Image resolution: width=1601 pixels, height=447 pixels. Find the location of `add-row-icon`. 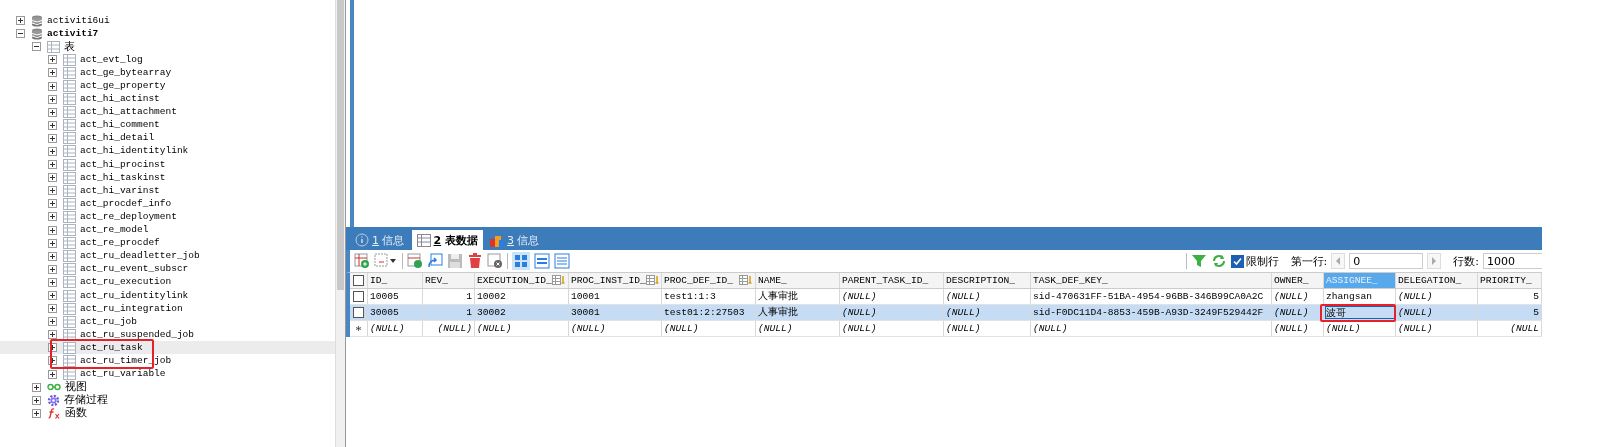

add-row-icon is located at coordinates (362, 261).